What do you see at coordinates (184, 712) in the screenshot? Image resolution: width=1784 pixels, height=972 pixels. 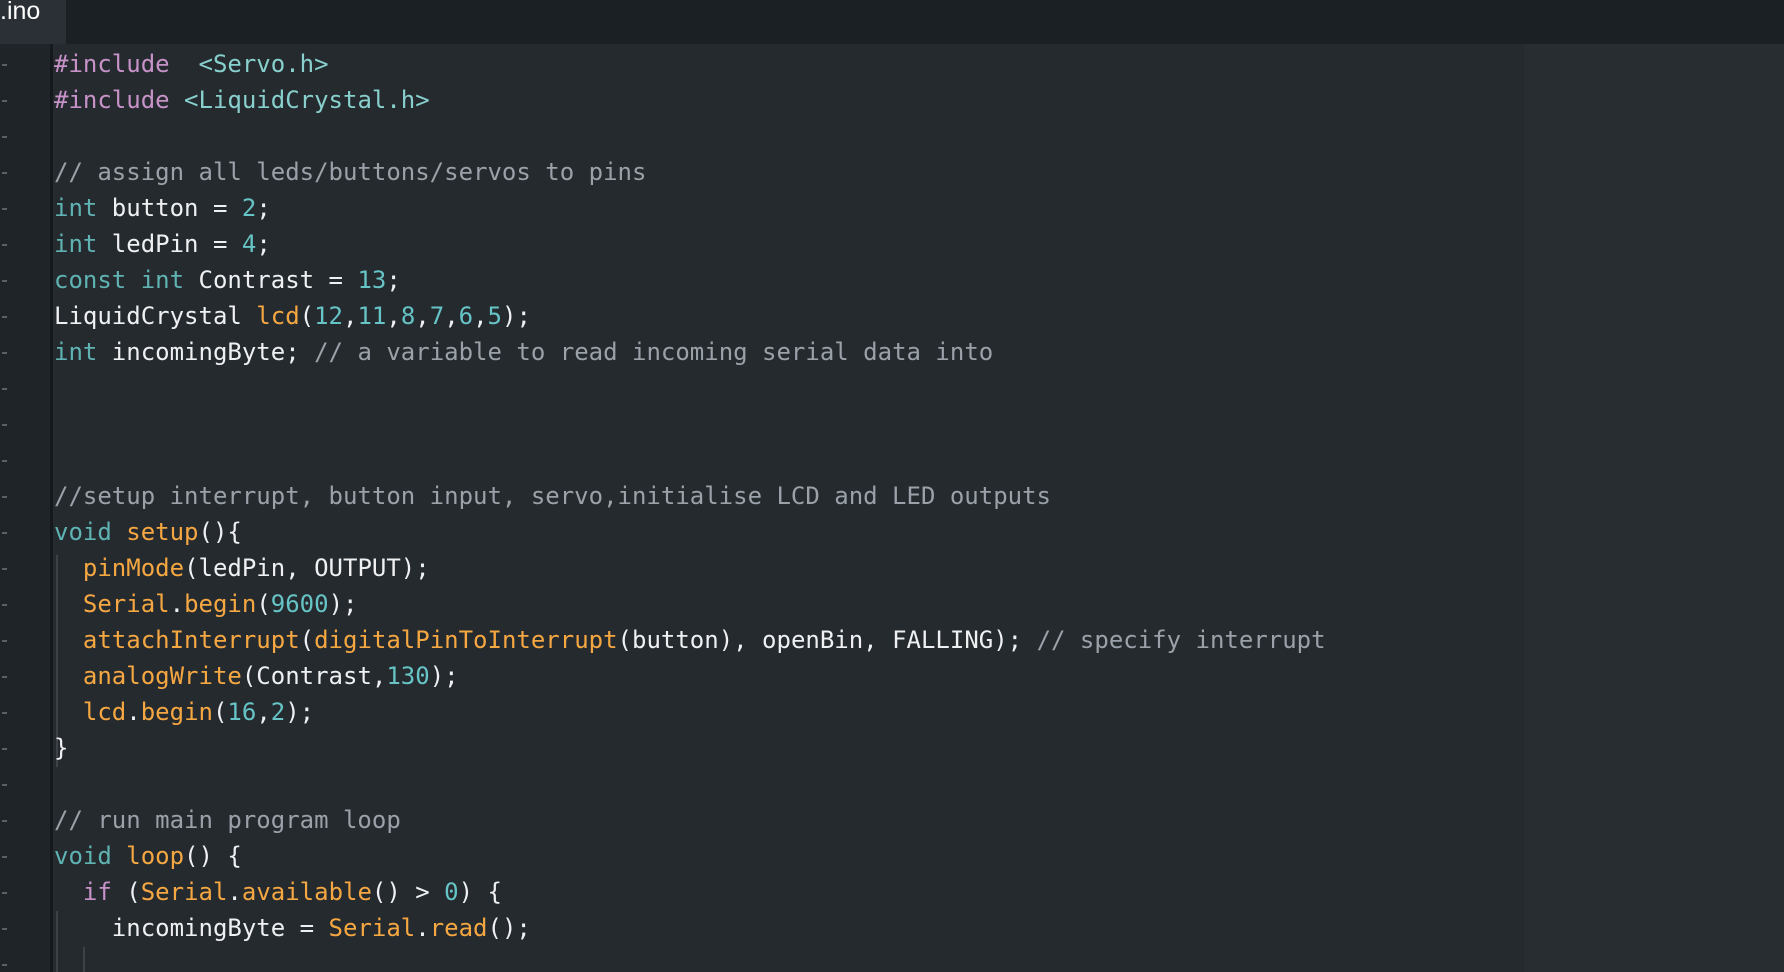 I see `code-line: lcd.begin(16,2);` at bounding box center [184, 712].